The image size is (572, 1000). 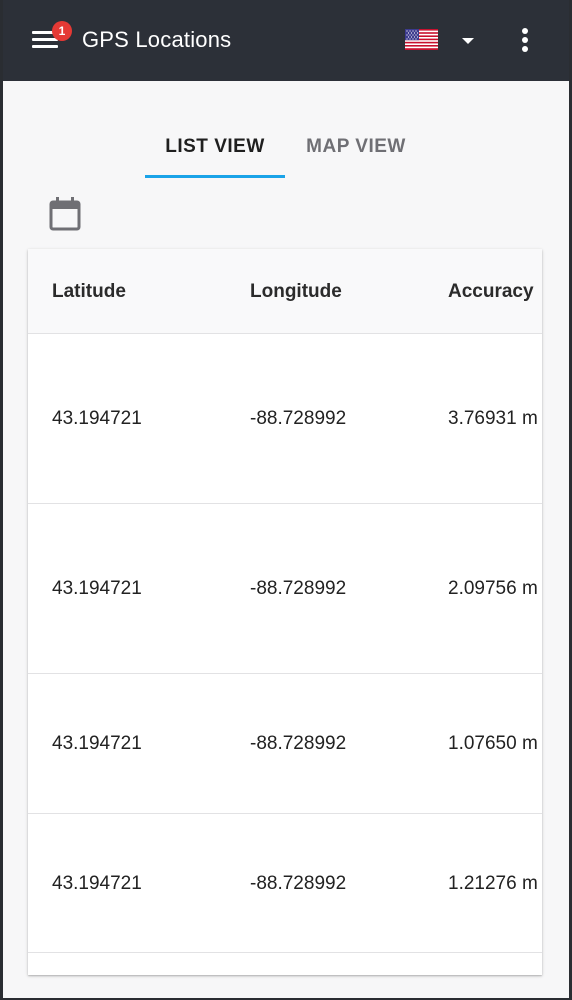 What do you see at coordinates (468, 41) in the screenshot?
I see `chevron-down-icon` at bounding box center [468, 41].